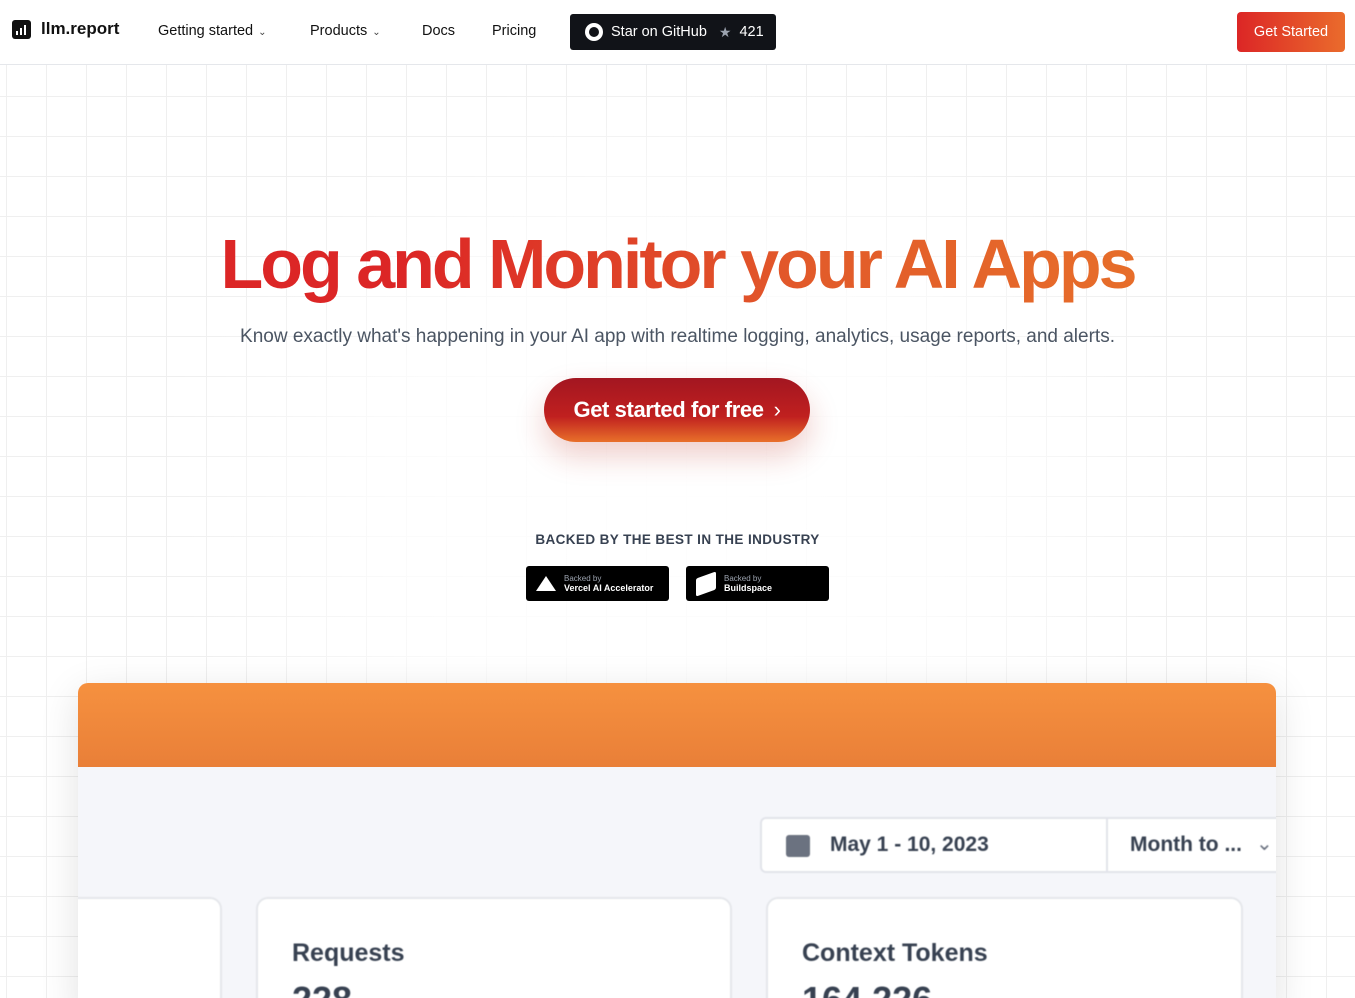 This screenshot has height=998, width=1355. Describe the element at coordinates (668, 409) in the screenshot. I see `get-started-free-label: Get started for free` at that location.